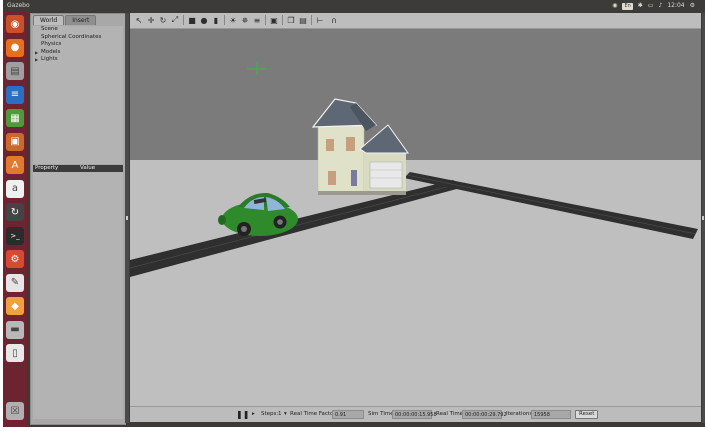 This screenshot has height=431, width=707. I want to click on step-forward-icon: ▸, so click(253, 414).